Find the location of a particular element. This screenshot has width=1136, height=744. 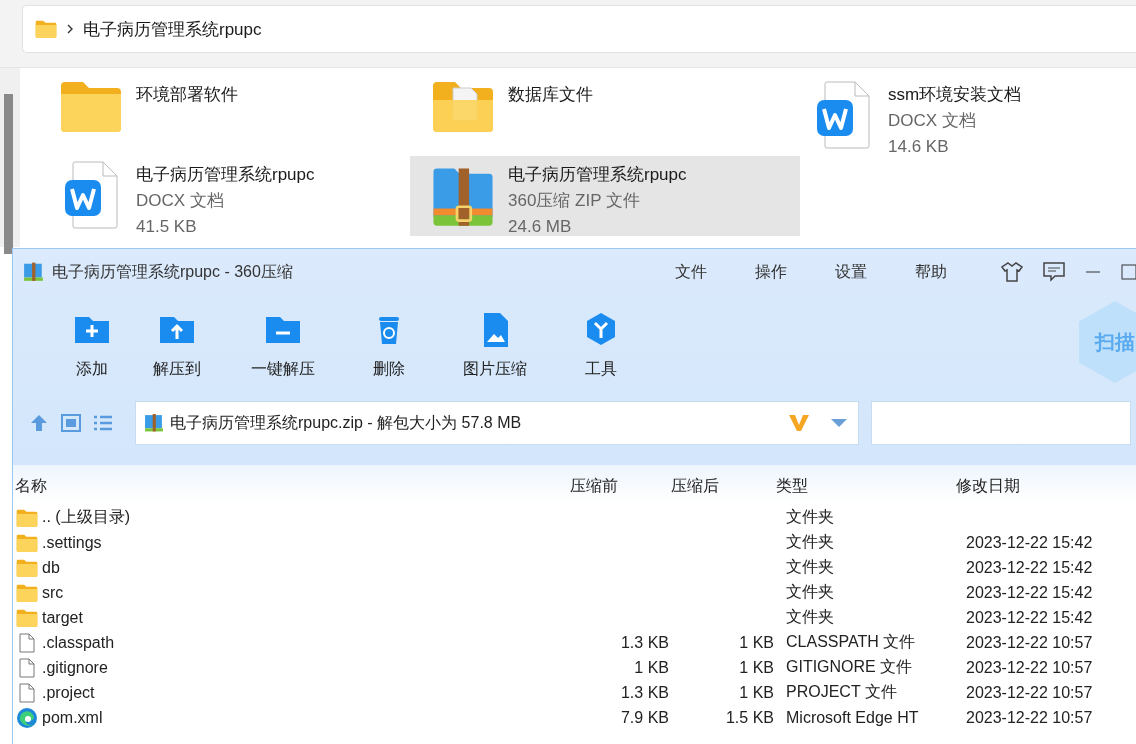

file-item: ssm环境安装文档 DOCX 文档 14.6 KB is located at coordinates (948, 116).